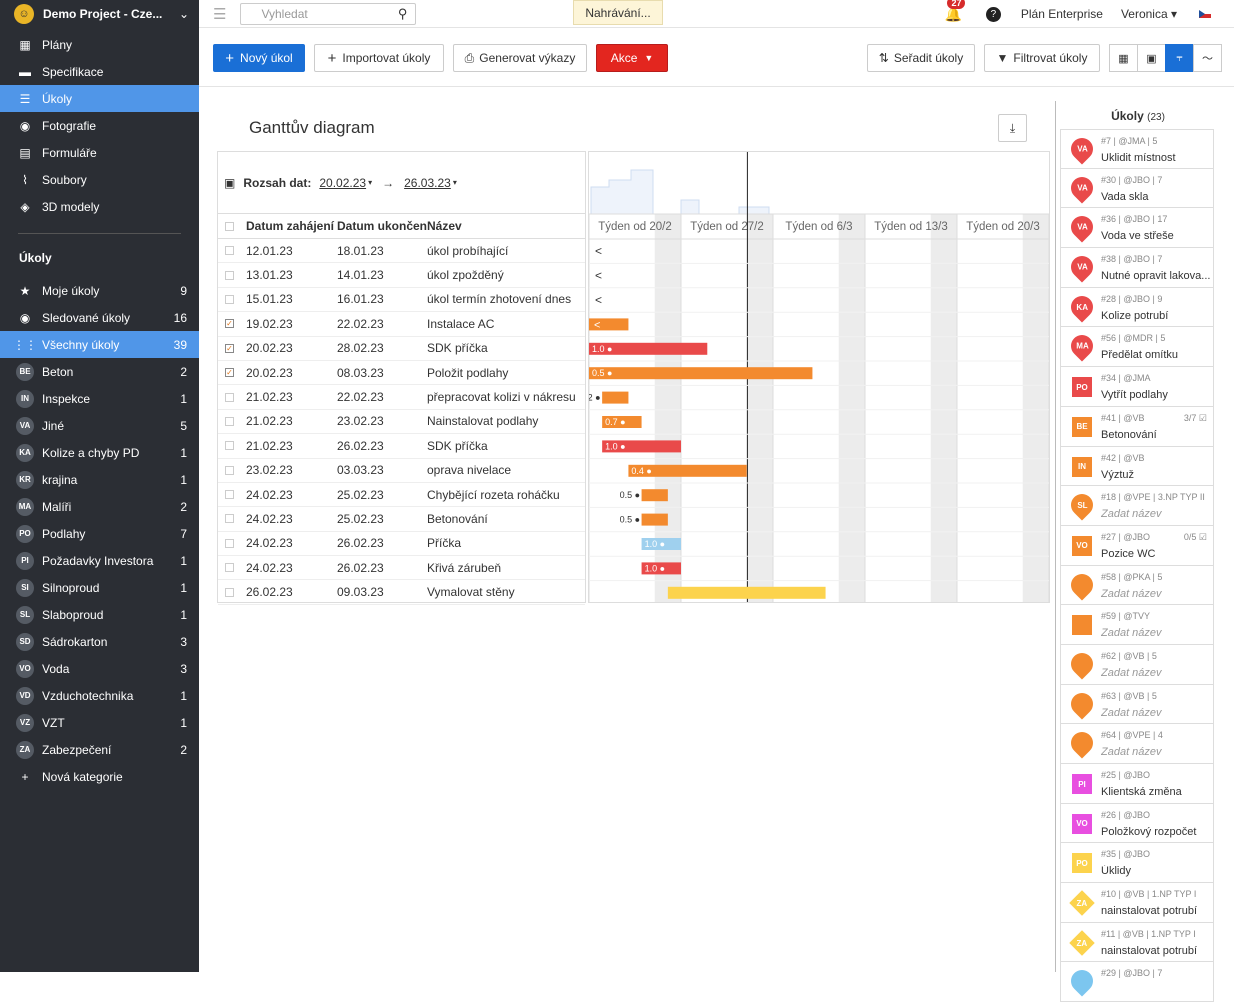  I want to click on task-card: #59 | @TVY Zadat název, so click(1137, 625).